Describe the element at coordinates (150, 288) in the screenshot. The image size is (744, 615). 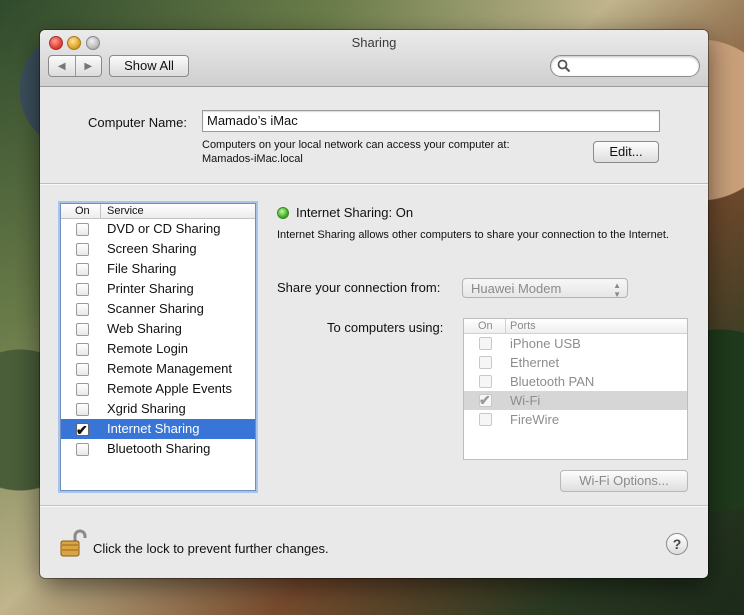
I see `service-label: Printer Sharing` at that location.